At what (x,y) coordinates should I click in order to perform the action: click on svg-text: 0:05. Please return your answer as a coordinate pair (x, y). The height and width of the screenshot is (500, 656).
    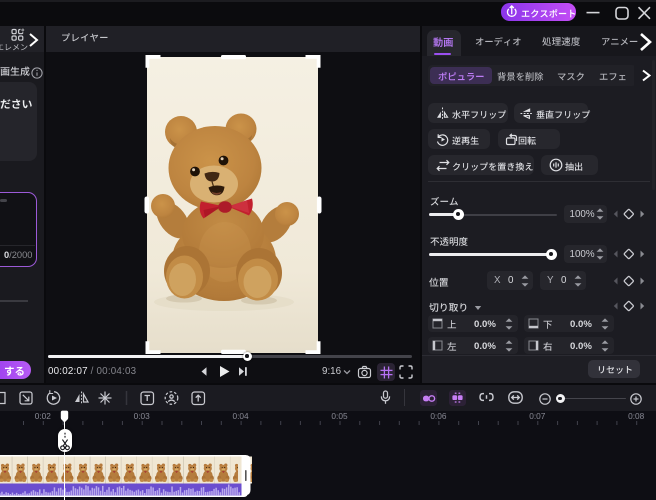
    Looking at the image, I should click on (339, 416).